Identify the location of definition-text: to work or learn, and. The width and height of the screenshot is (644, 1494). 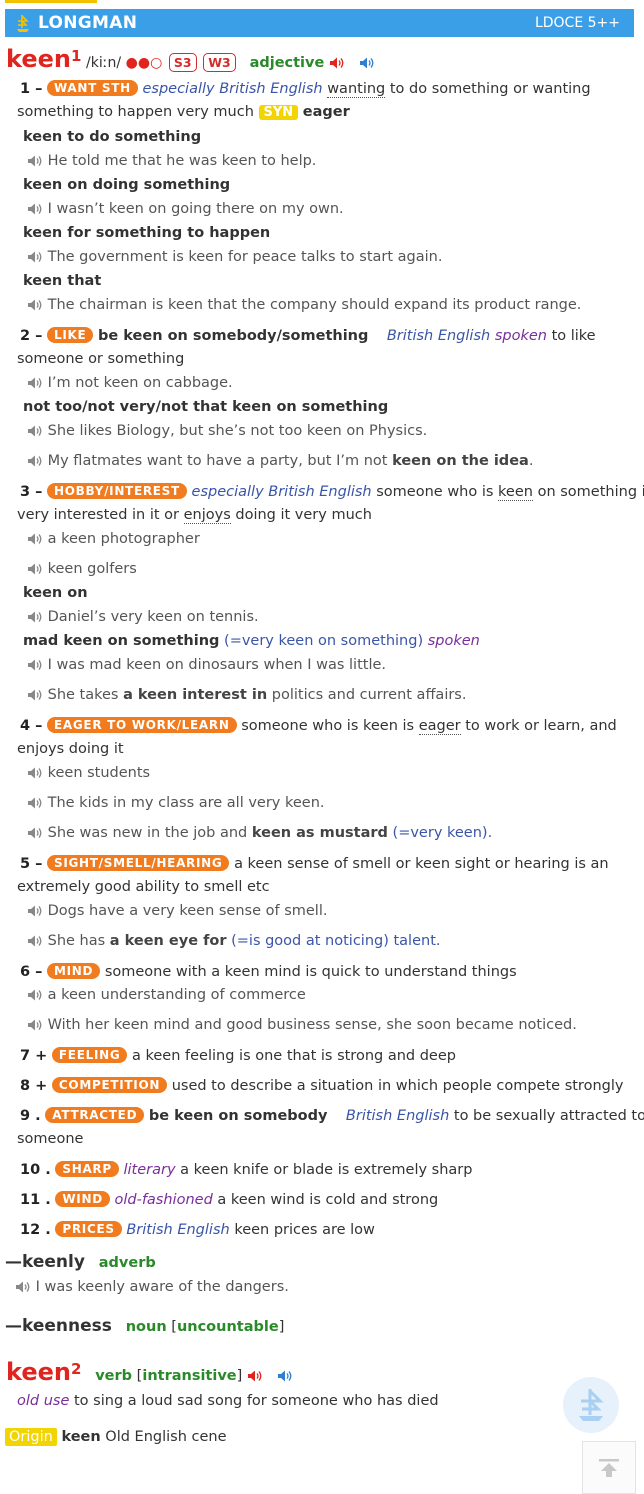
(541, 726).